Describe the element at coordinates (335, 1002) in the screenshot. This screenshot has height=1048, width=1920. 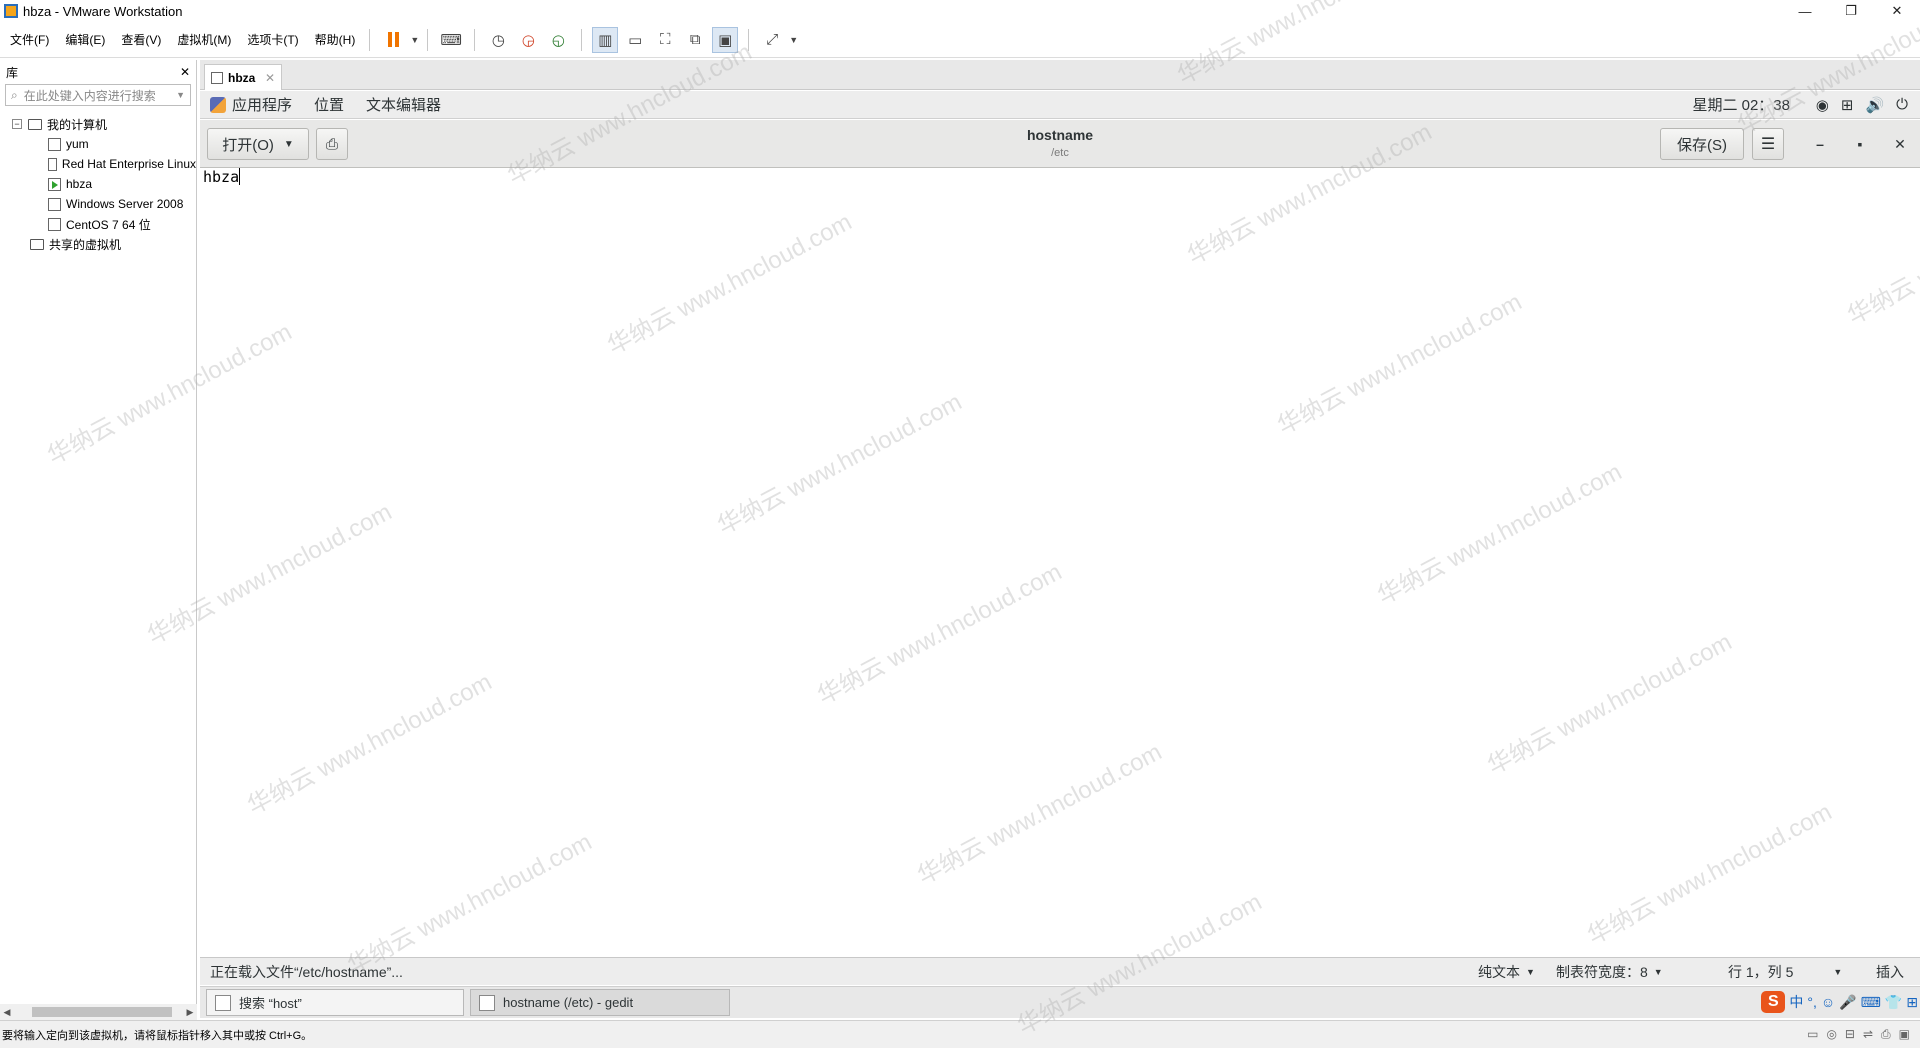
I see `taskbar-item-search: 搜索 “host”` at that location.